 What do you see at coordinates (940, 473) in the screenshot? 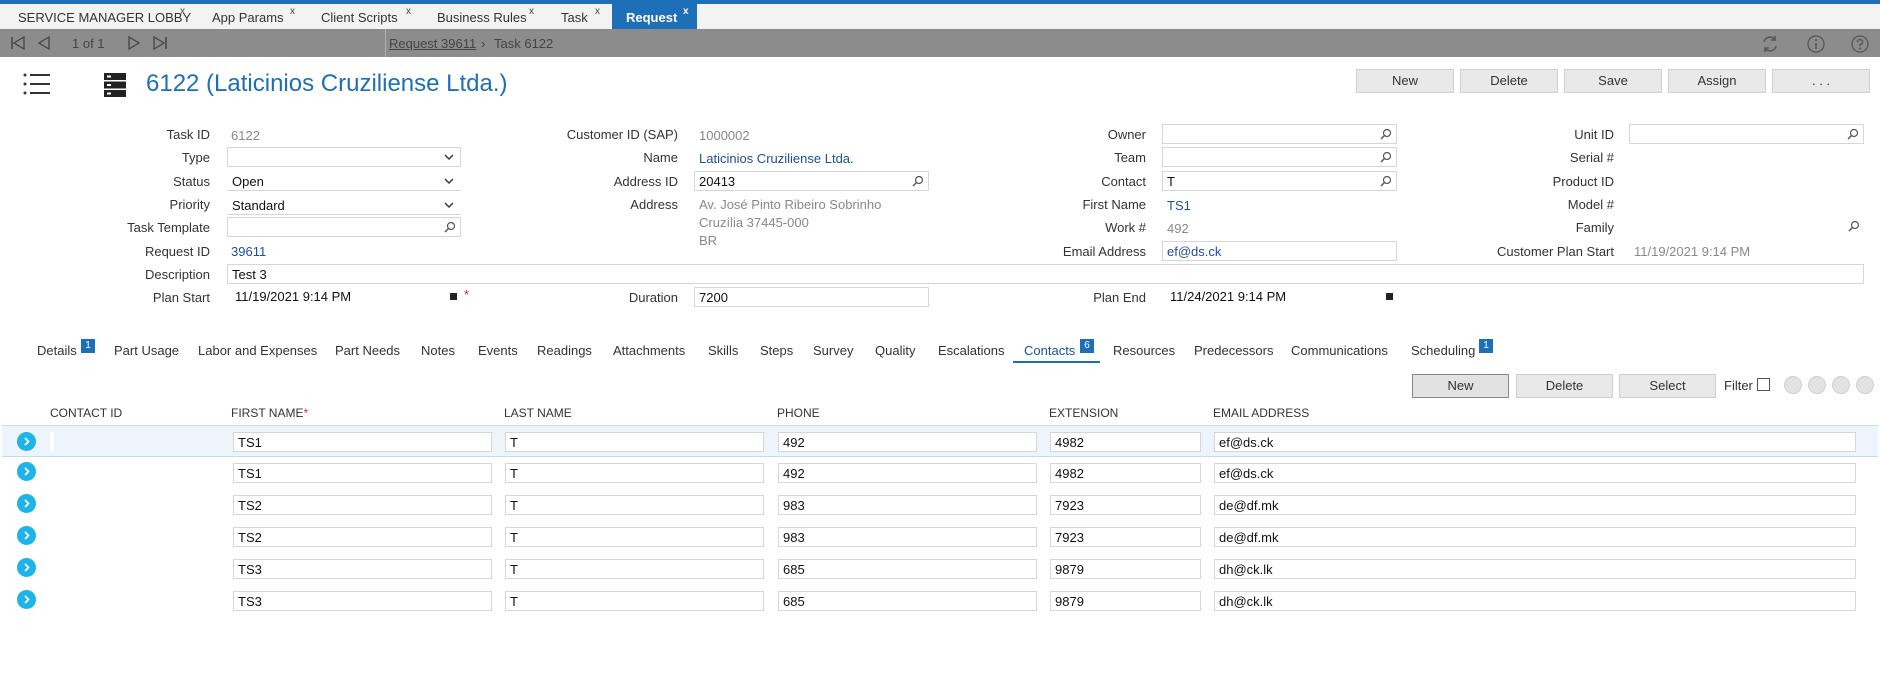
I see `table-row: TS1 T 492 4982 ef@ds.ck` at bounding box center [940, 473].